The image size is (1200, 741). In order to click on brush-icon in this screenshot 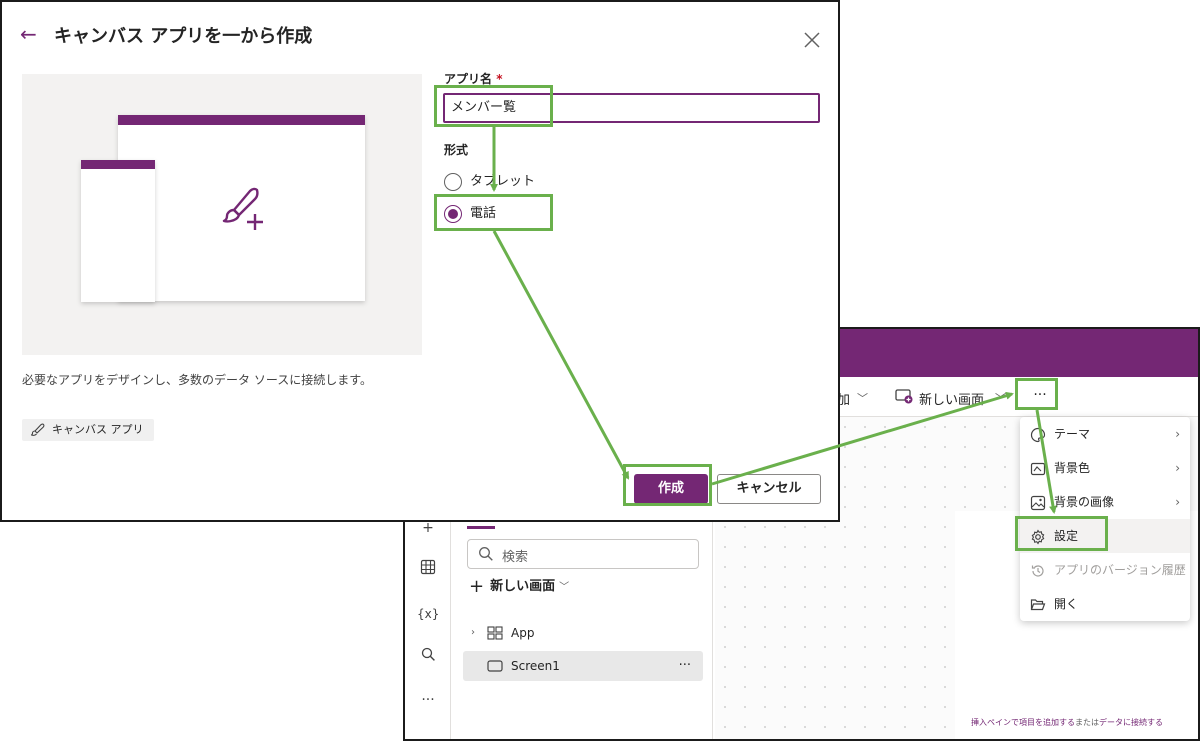, I will do `click(38, 429)`.